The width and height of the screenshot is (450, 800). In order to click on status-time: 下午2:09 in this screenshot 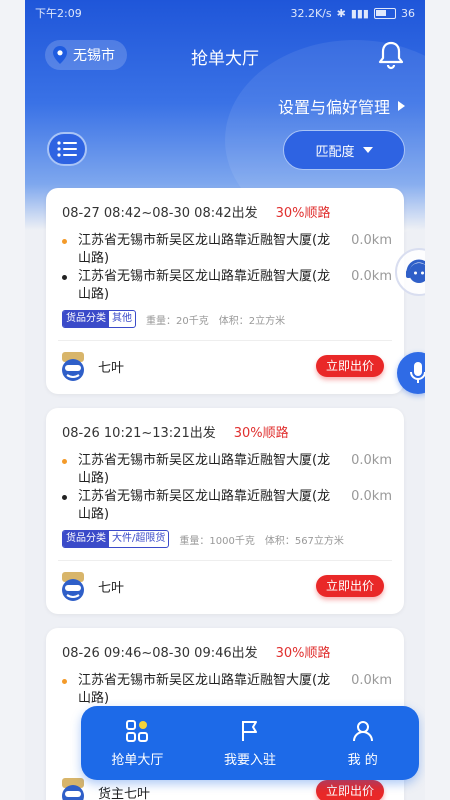, I will do `click(58, 13)`.